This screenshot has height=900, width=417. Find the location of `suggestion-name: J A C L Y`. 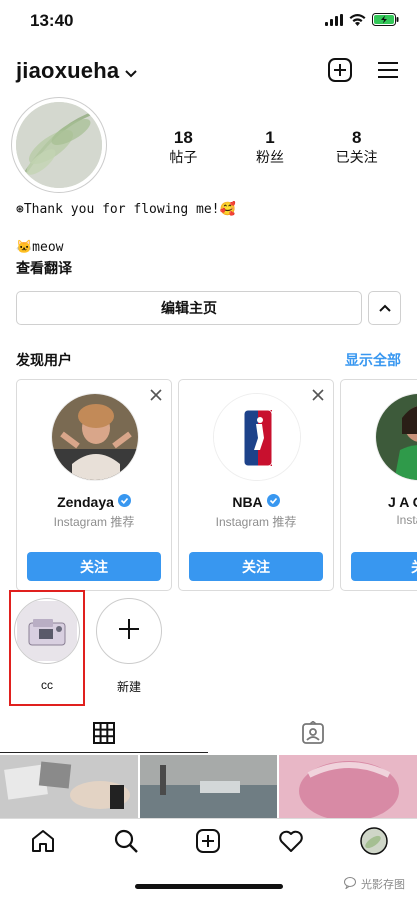

suggestion-name: J A C L Y is located at coordinates (379, 502).